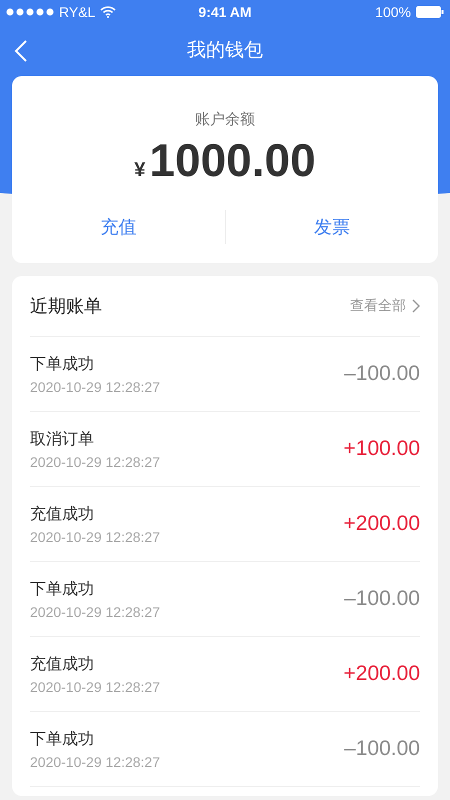 This screenshot has width=450, height=800. I want to click on balance-amount: 1000.00, so click(232, 160).